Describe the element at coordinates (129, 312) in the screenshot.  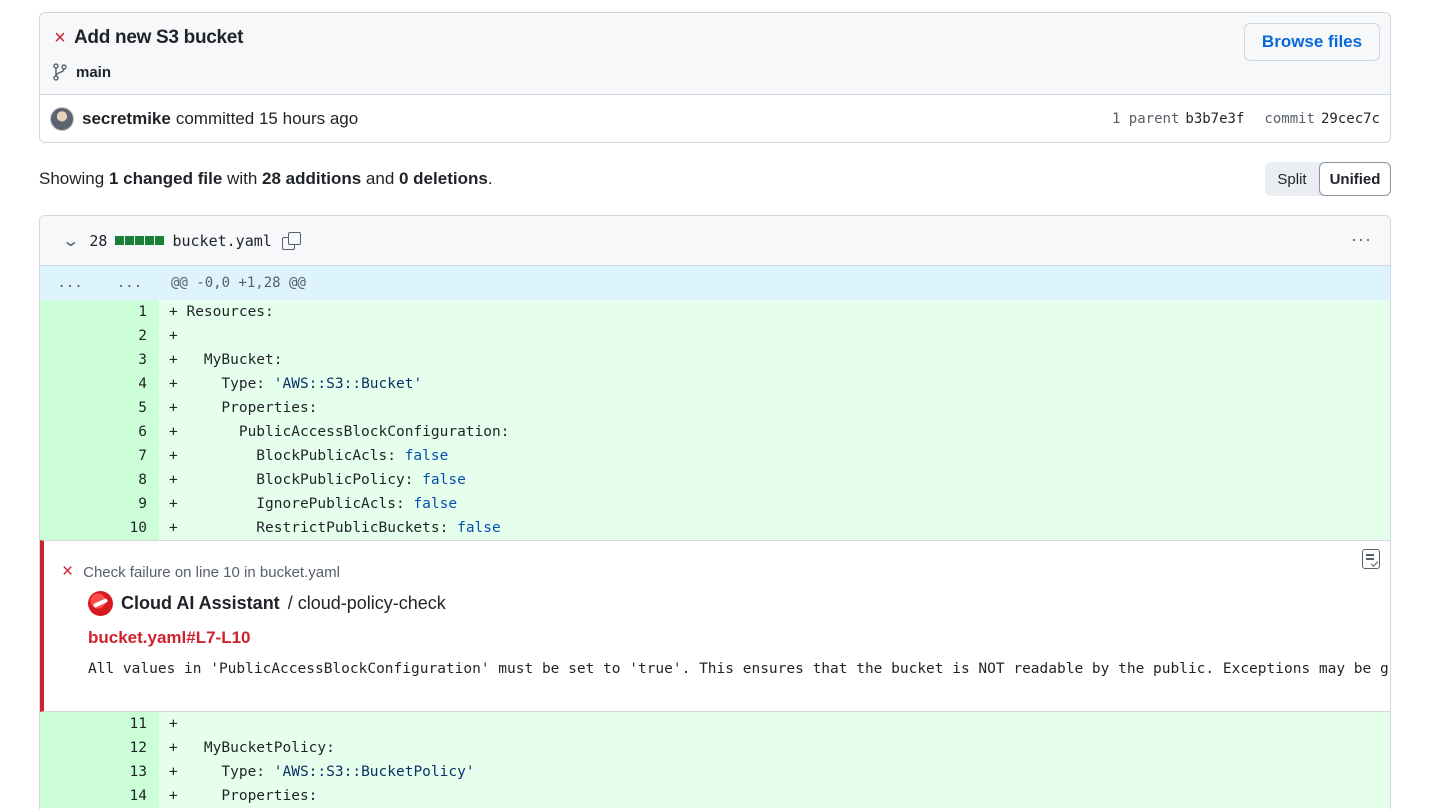
I see `new-line-number: 1` at that location.